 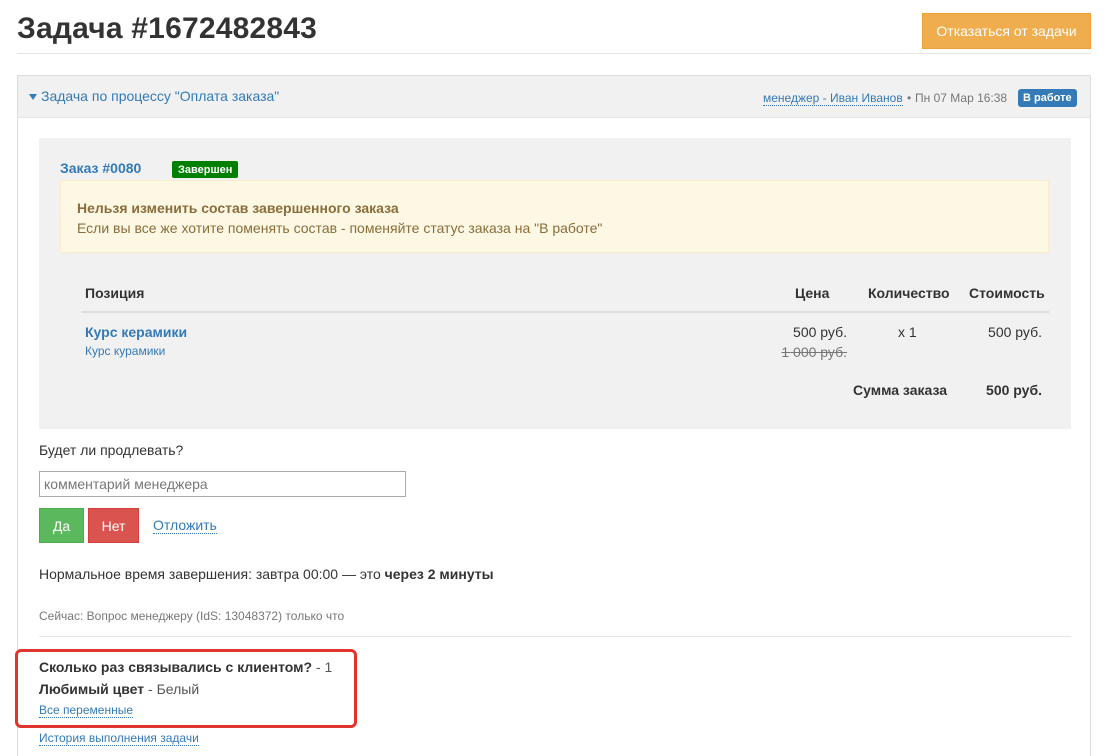 What do you see at coordinates (900, 390) in the screenshot?
I see `order-total-label: Сумма заказа` at bounding box center [900, 390].